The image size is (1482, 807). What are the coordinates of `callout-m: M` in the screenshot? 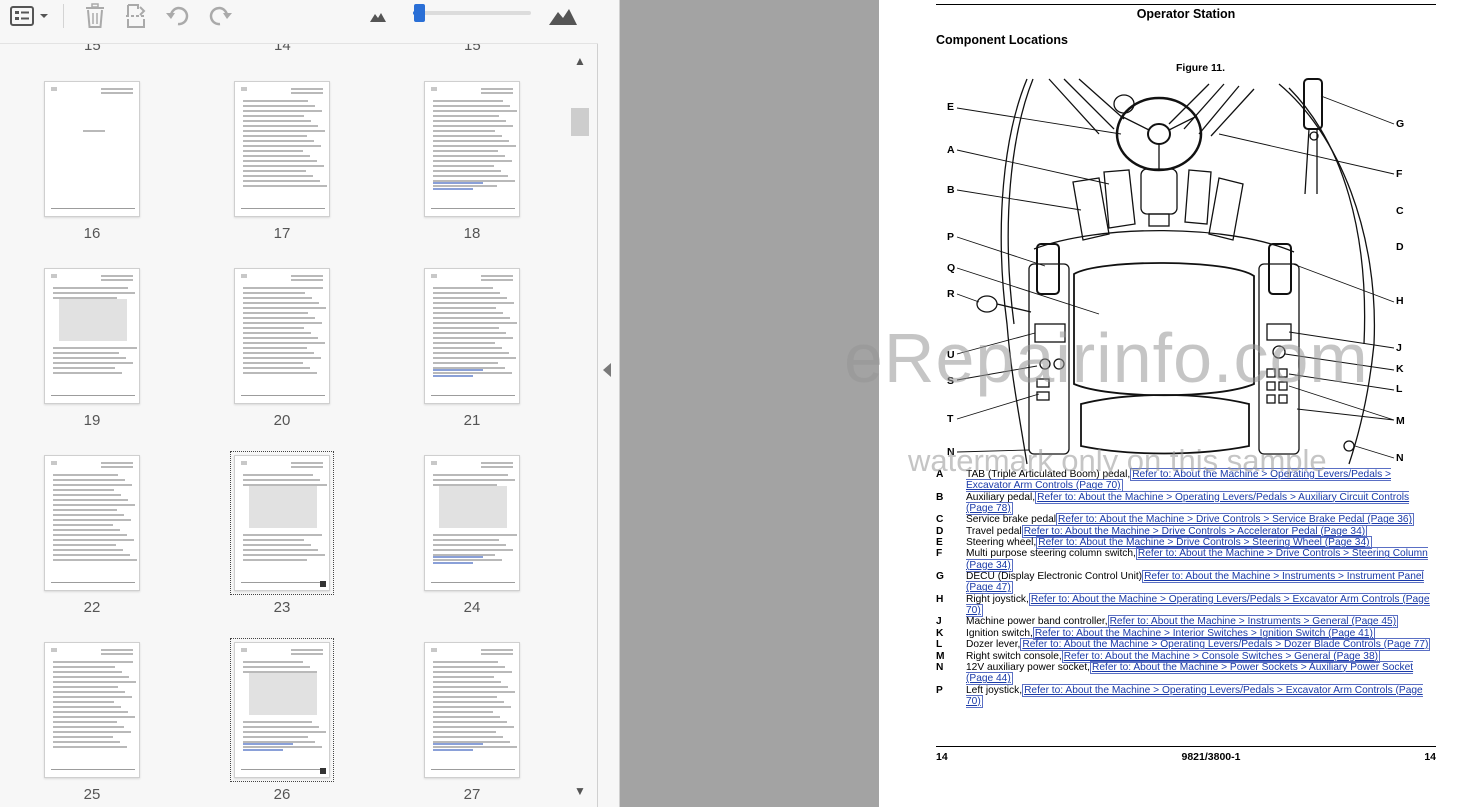 It's located at (1400, 421).